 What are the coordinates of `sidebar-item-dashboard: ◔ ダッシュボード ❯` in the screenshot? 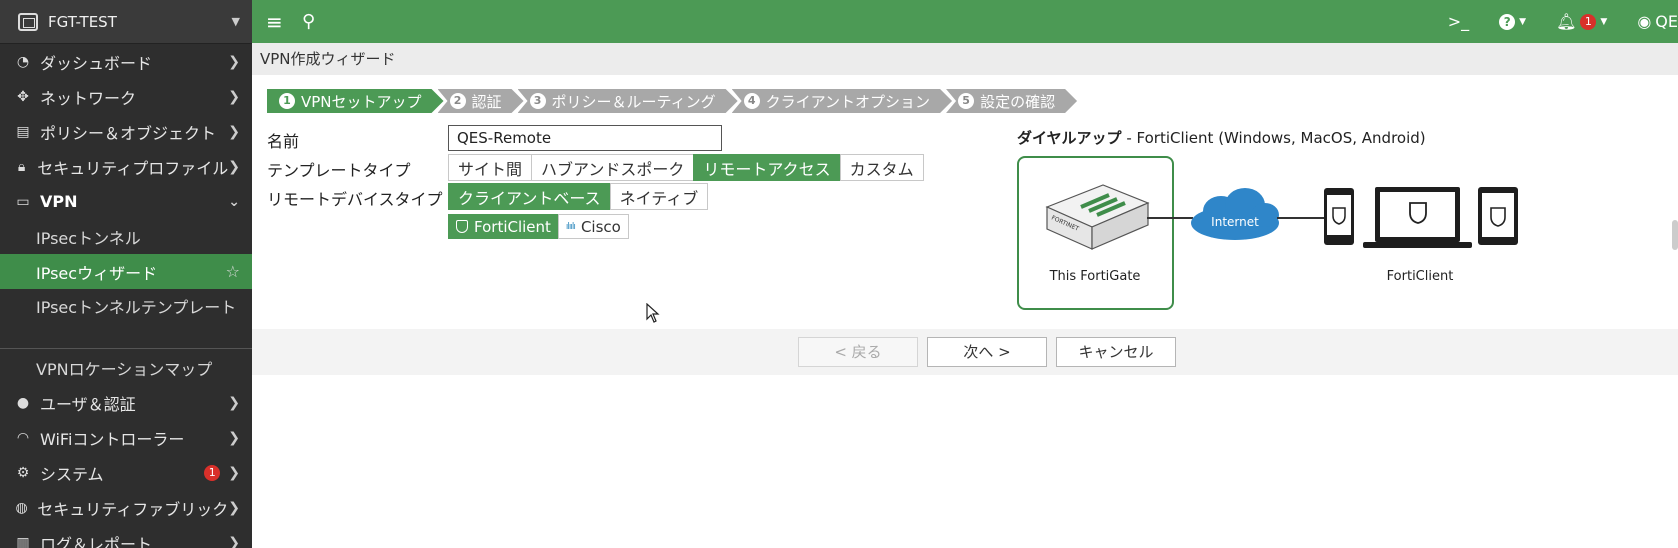 It's located at (126, 61).